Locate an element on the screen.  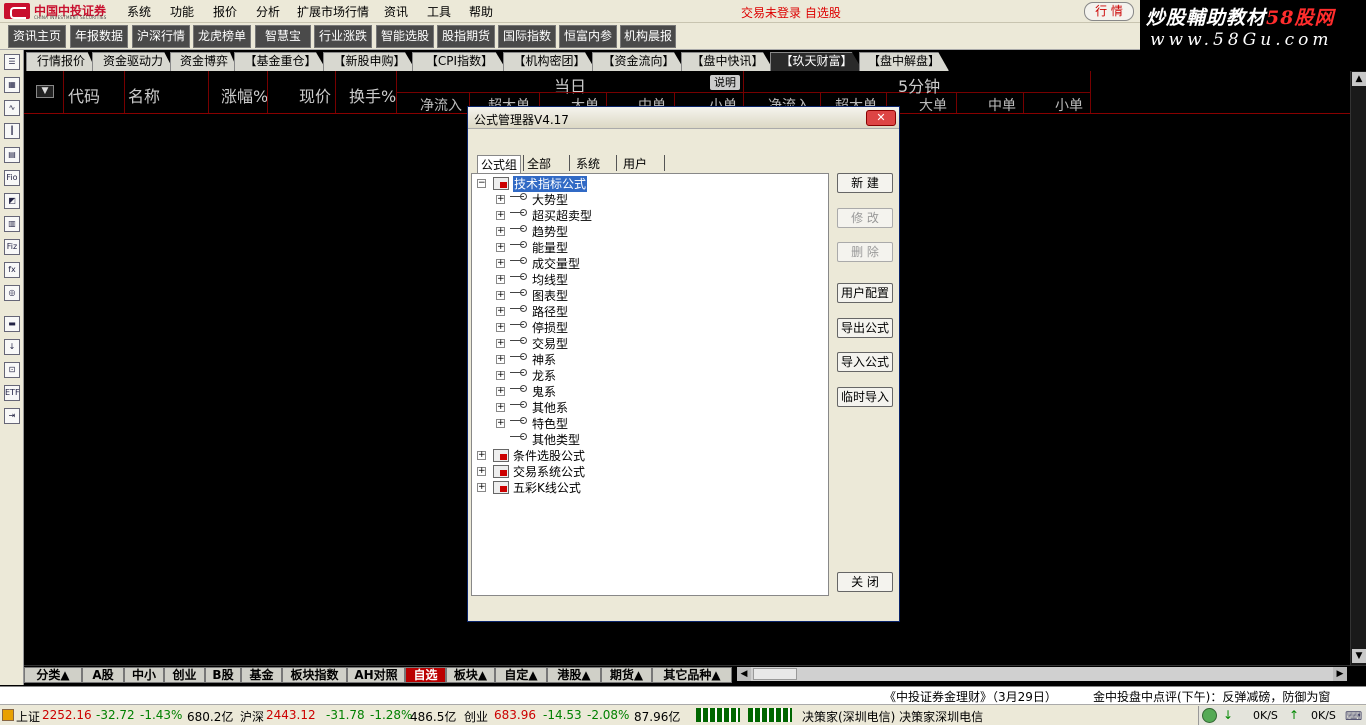
candle-icon: ┃ is located at coordinates (12, 131).